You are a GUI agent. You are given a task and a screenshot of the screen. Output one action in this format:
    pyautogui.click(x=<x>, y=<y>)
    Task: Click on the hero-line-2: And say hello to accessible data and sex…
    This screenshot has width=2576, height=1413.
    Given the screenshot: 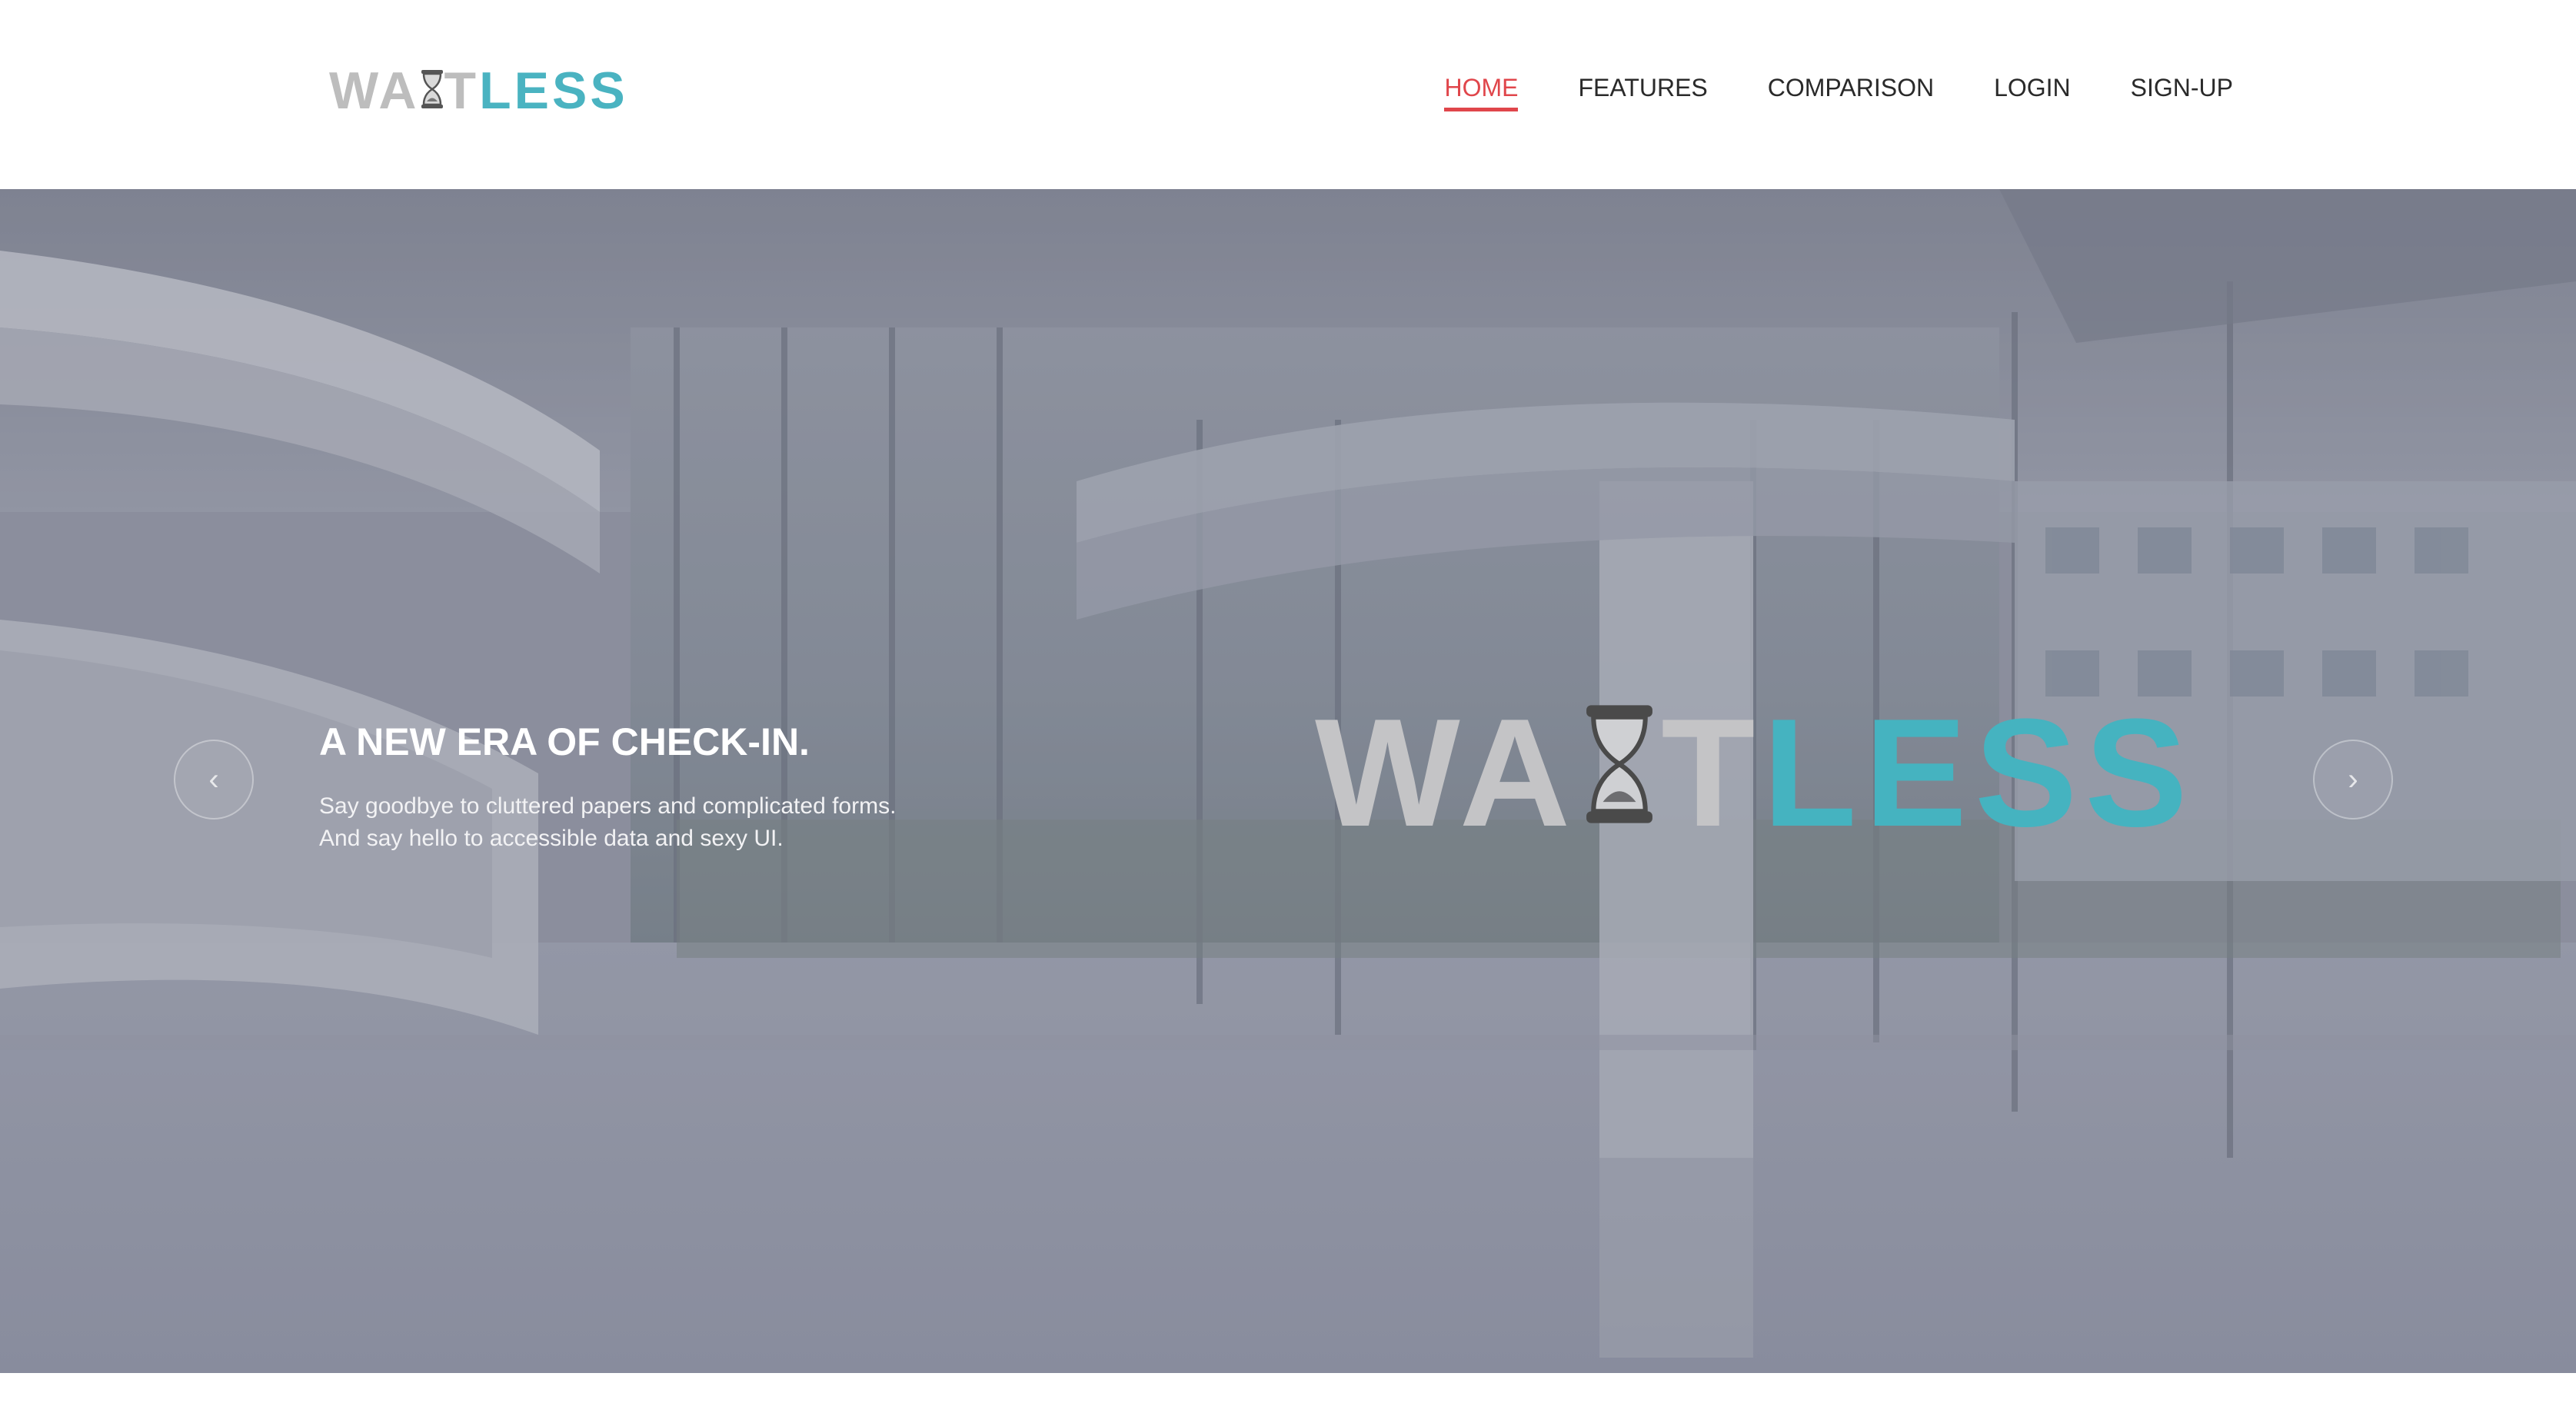 What is the action you would take?
    pyautogui.click(x=551, y=839)
    